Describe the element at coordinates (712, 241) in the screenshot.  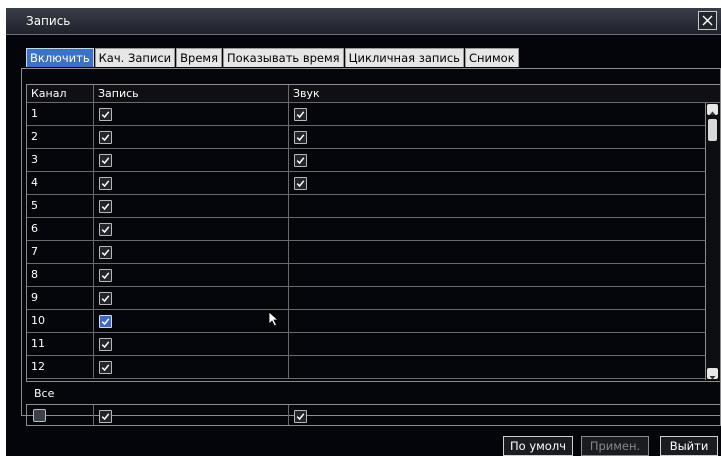
I see `vertical-scrollbar` at that location.